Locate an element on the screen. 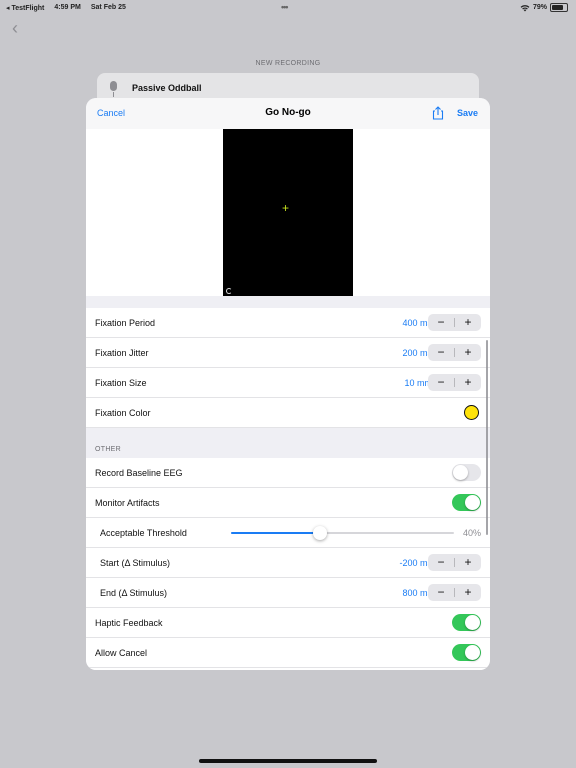 This screenshot has height=768, width=576. setting-row-fixation-period: Fixation Period 400 ms − + is located at coordinates (288, 323).